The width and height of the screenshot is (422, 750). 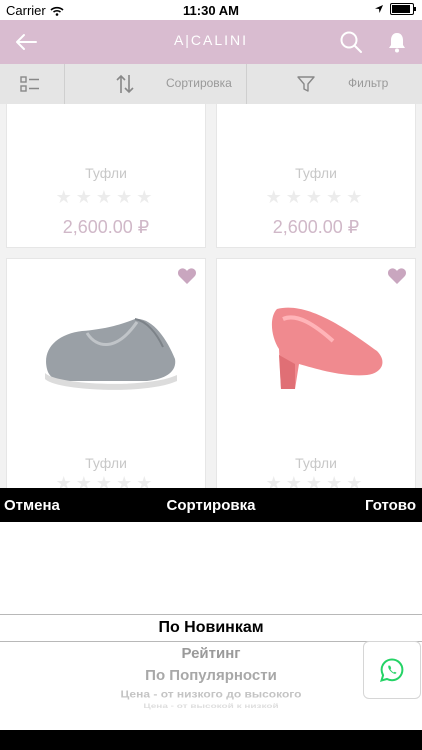 What do you see at coordinates (211, 694) in the screenshot?
I see `picker-option: Цена - от низкого до высокого` at bounding box center [211, 694].